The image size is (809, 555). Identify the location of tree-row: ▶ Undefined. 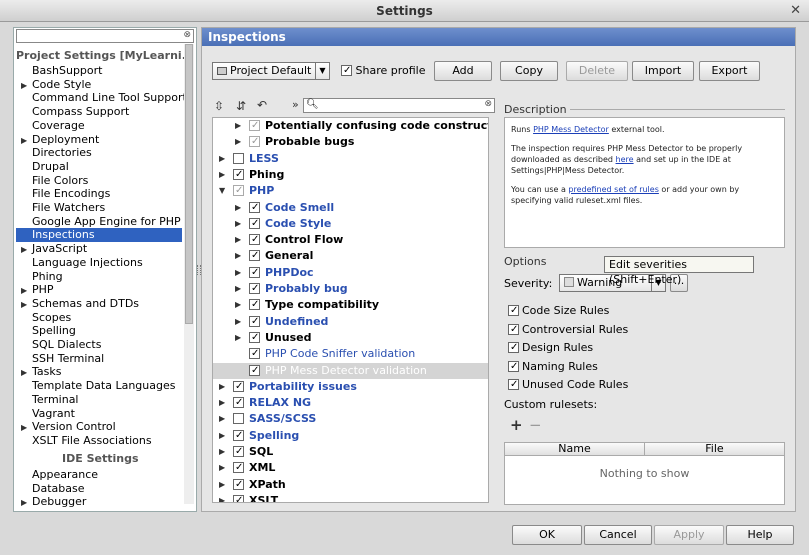
(350, 322).